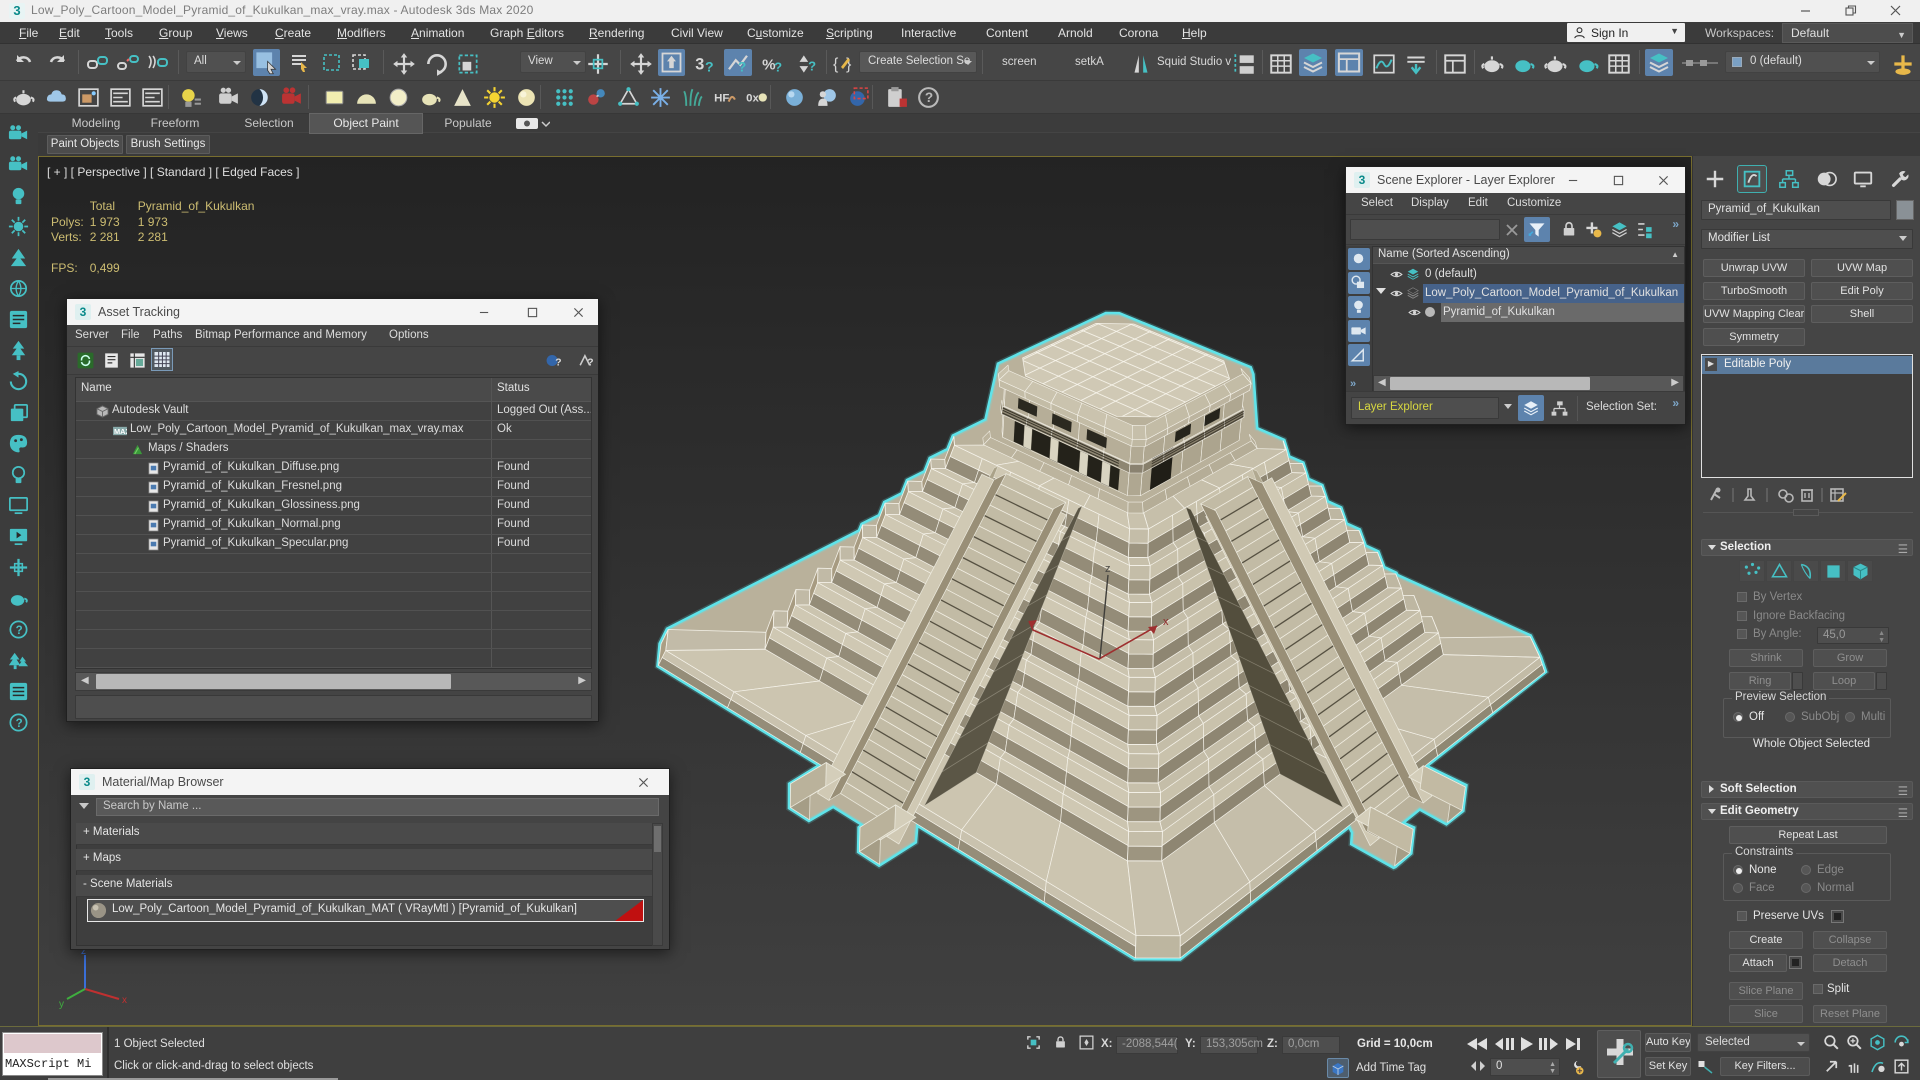 The height and width of the screenshot is (1080, 1920). I want to click on svg-text: HF, so click(721, 99).